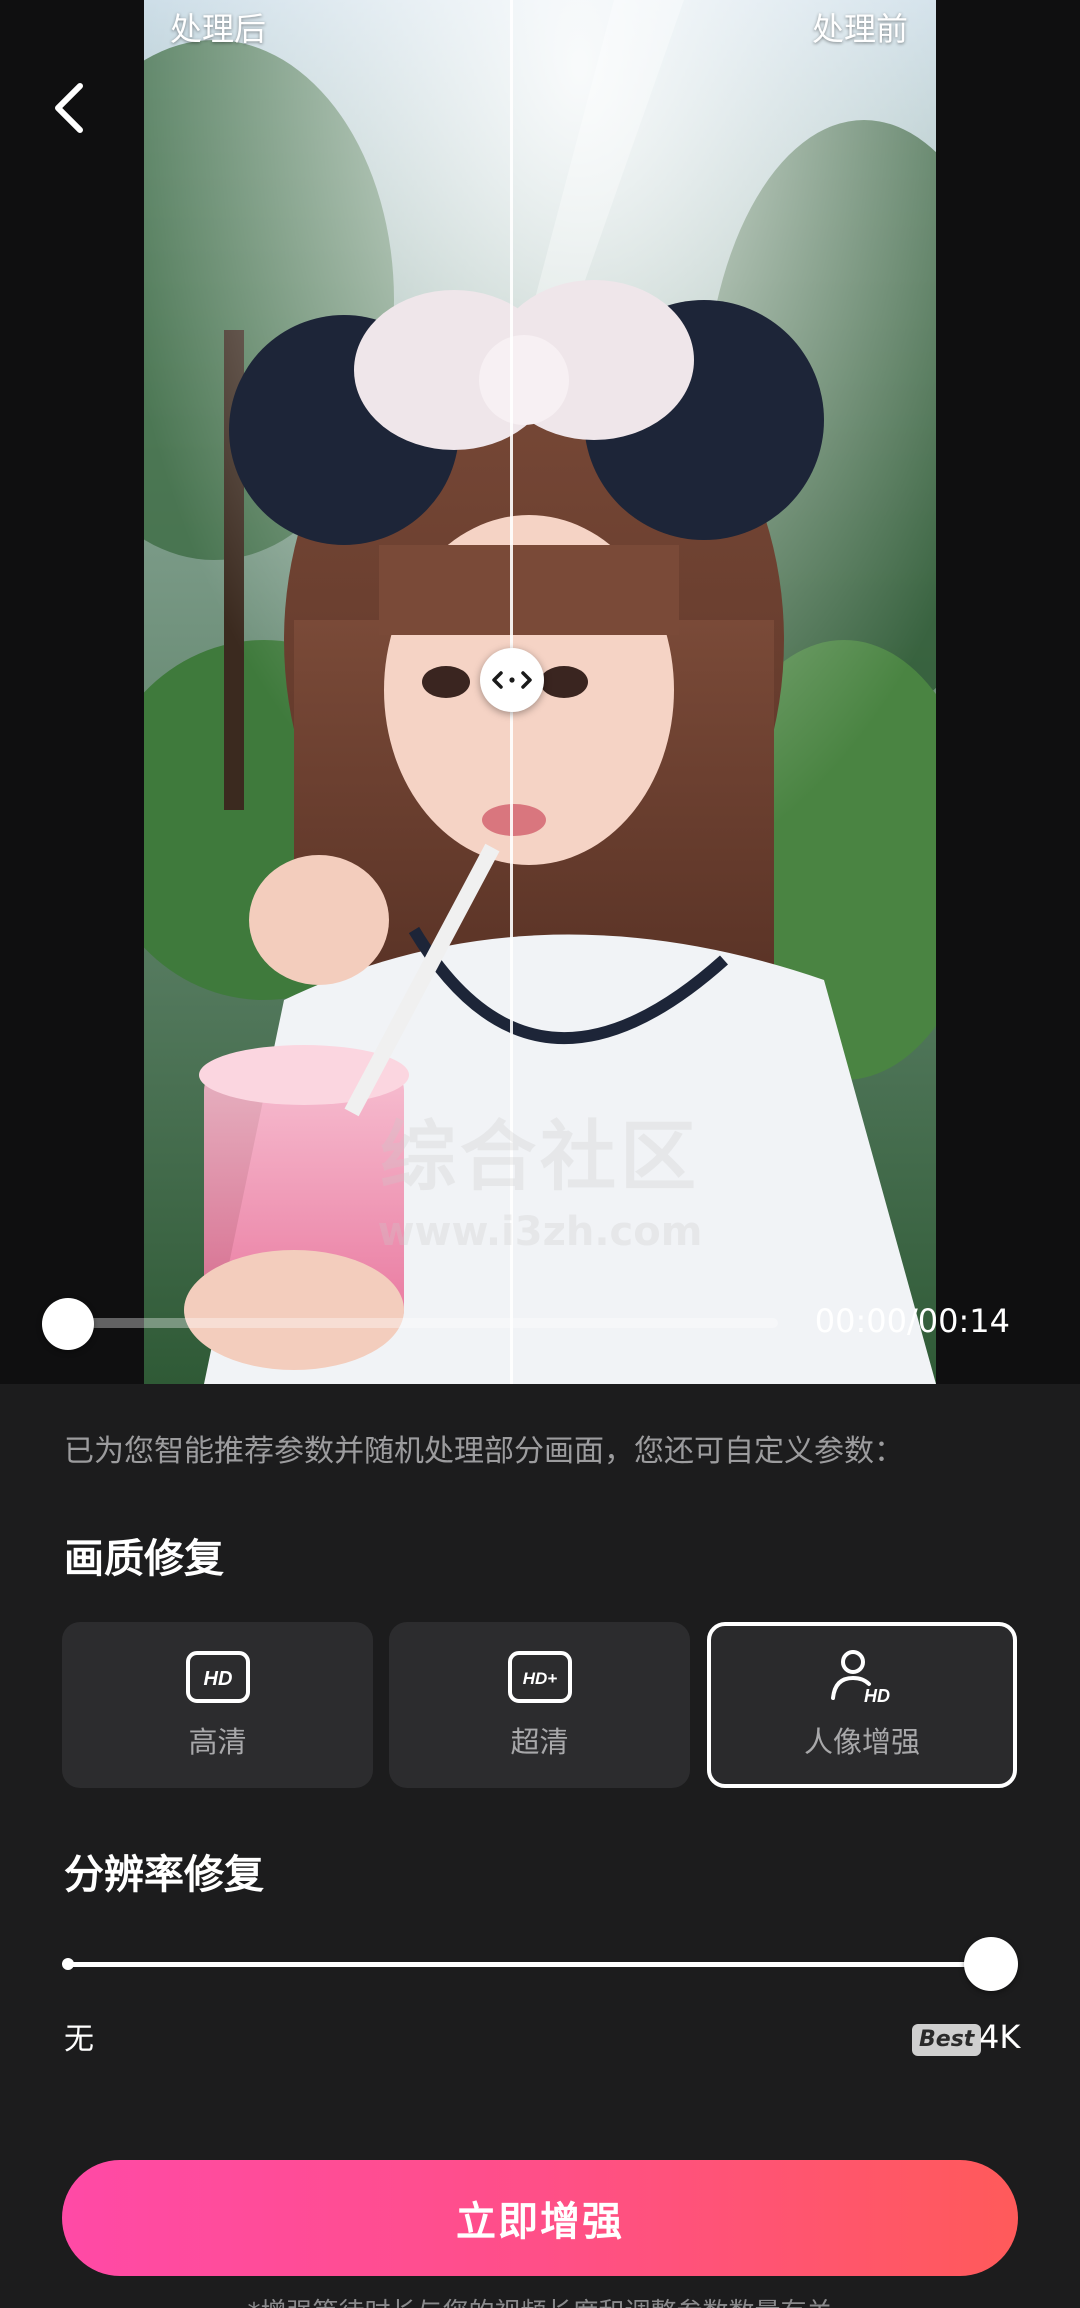  I want to click on chevron-left-icon, so click(69, 108).